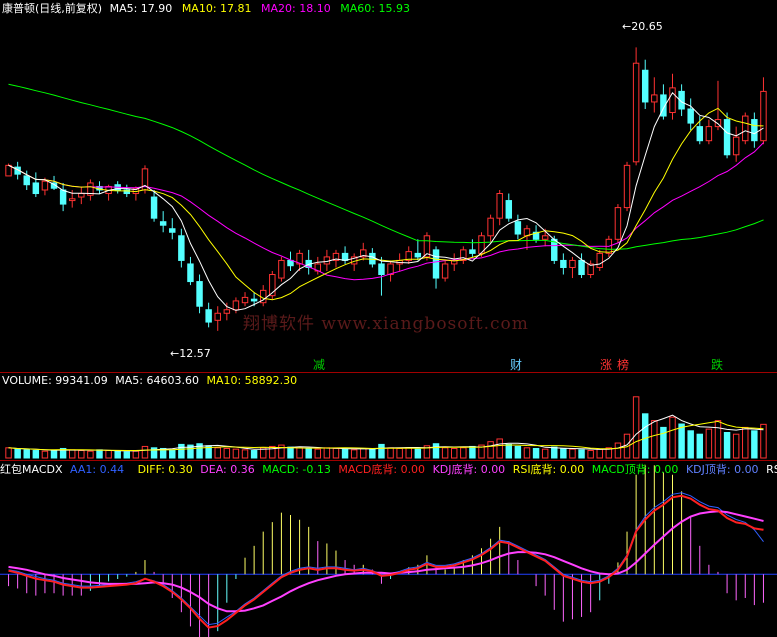 This screenshot has height=637, width=777. Describe the element at coordinates (175, 353) in the screenshot. I see `low-arrow-icon: ←` at that location.